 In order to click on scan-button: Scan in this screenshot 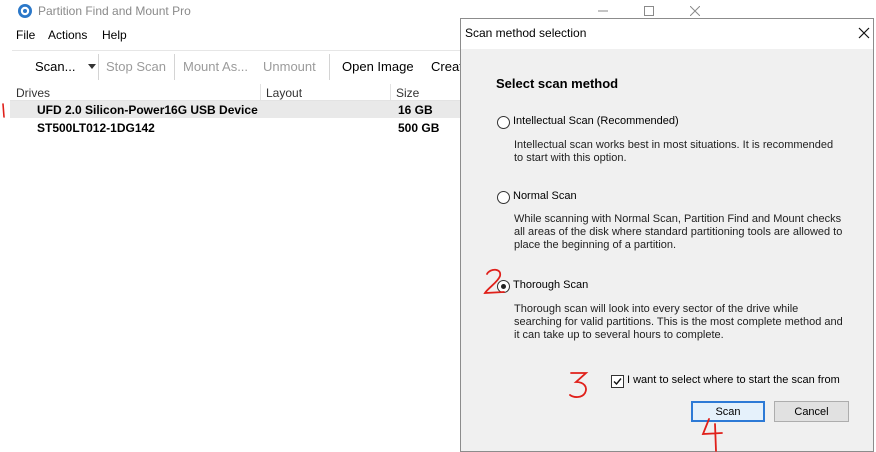, I will do `click(728, 411)`.